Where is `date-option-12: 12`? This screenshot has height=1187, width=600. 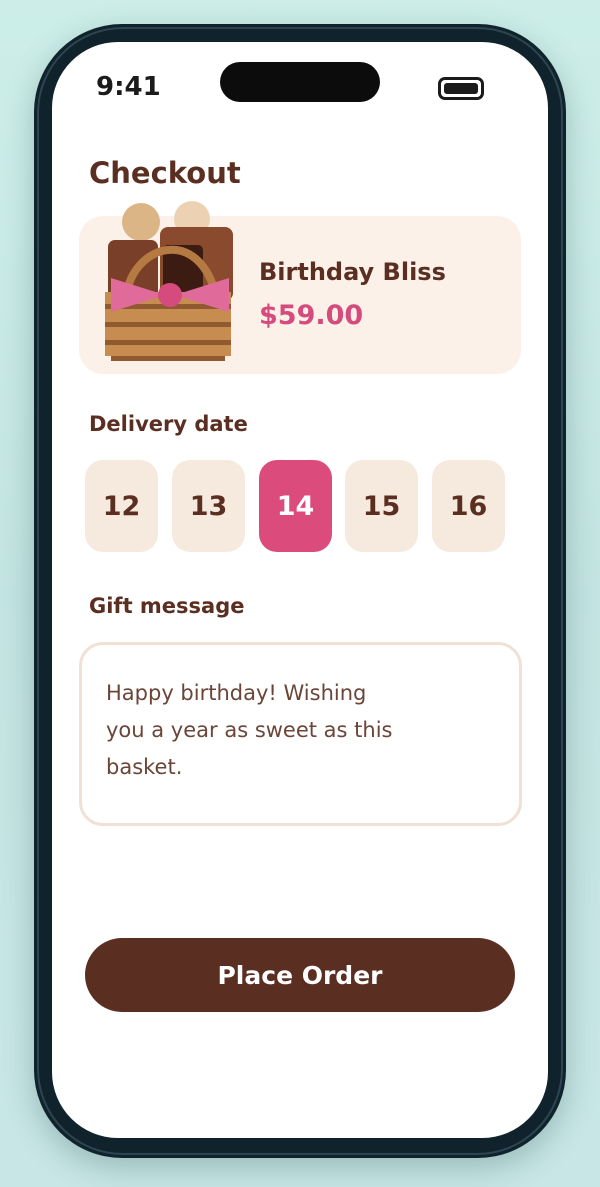 date-option-12: 12 is located at coordinates (121, 506).